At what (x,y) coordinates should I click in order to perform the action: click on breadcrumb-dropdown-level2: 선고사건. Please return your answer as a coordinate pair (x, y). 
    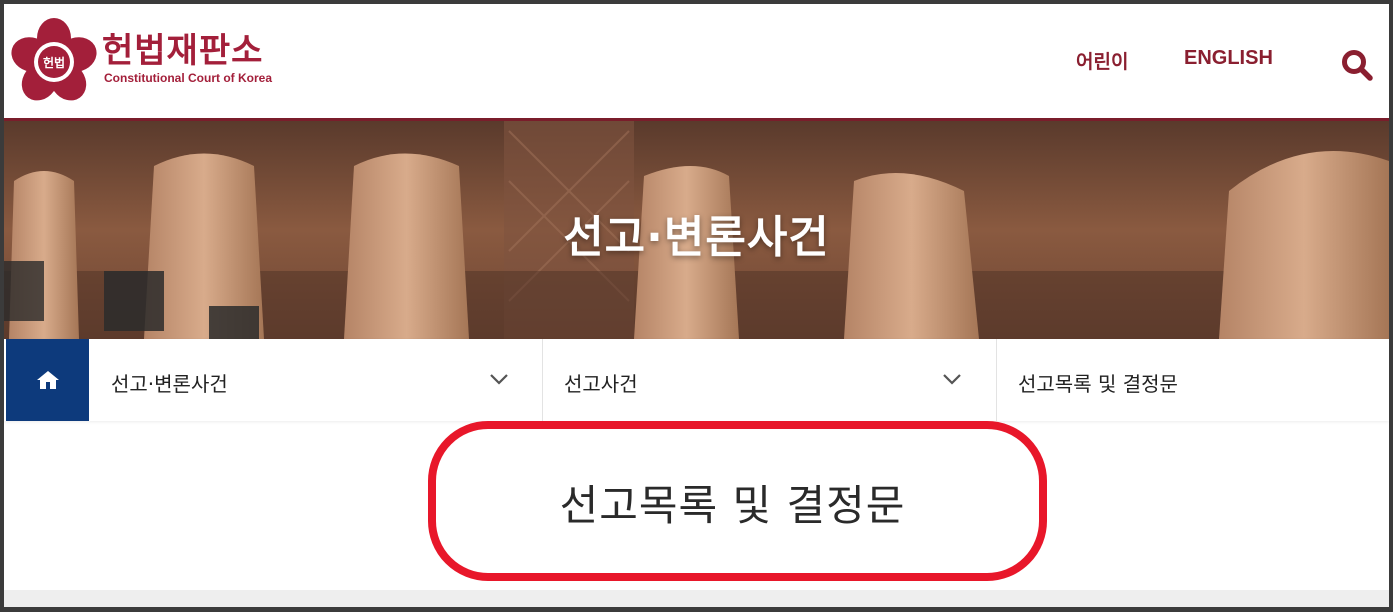
    Looking at the image, I should click on (769, 380).